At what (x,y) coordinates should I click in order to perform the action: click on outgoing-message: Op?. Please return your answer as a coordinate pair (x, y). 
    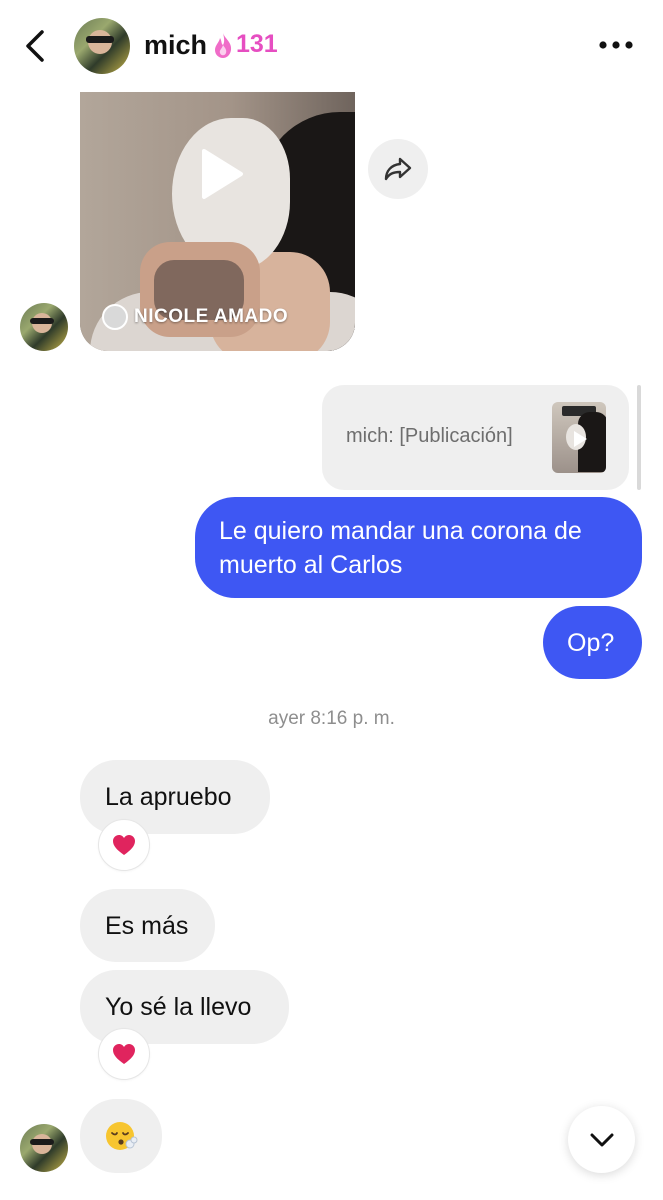
    Looking at the image, I should click on (592, 642).